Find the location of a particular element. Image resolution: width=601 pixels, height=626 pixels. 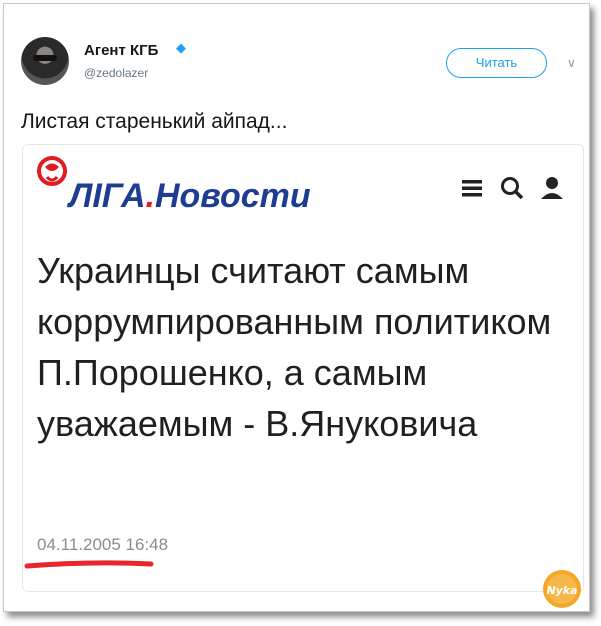

user-icon is located at coordinates (552, 188).